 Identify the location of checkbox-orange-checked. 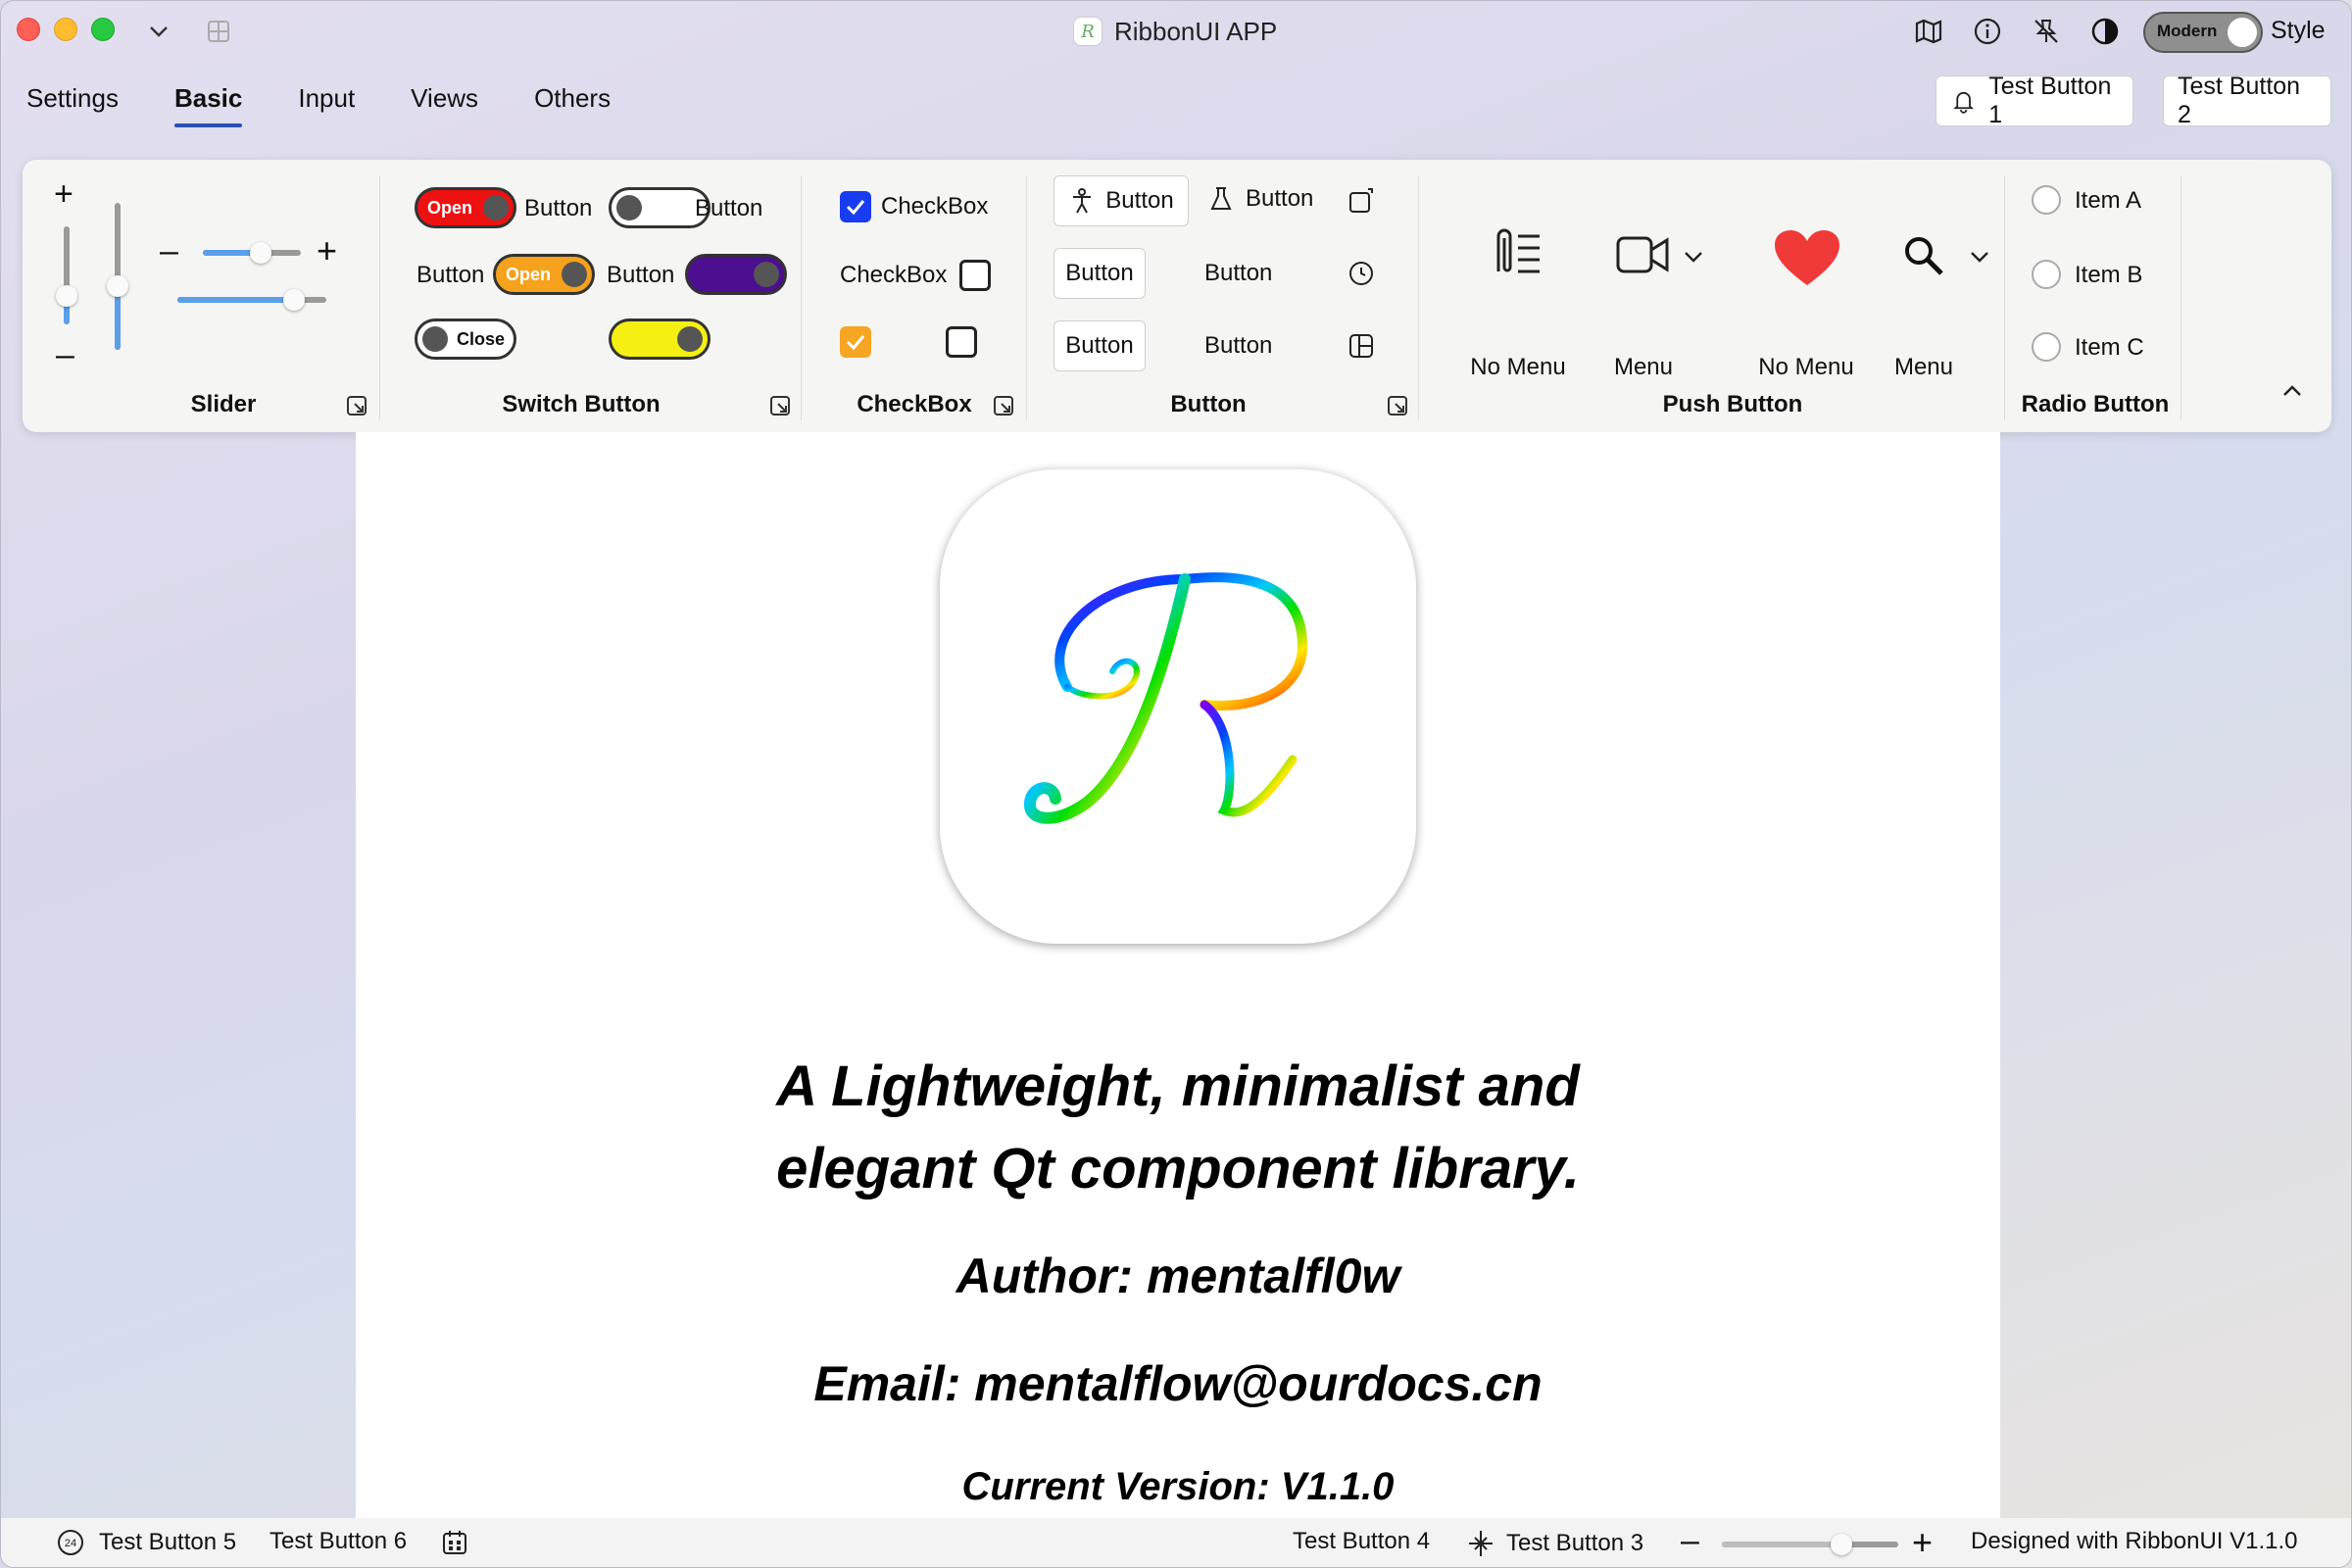
(855, 342).